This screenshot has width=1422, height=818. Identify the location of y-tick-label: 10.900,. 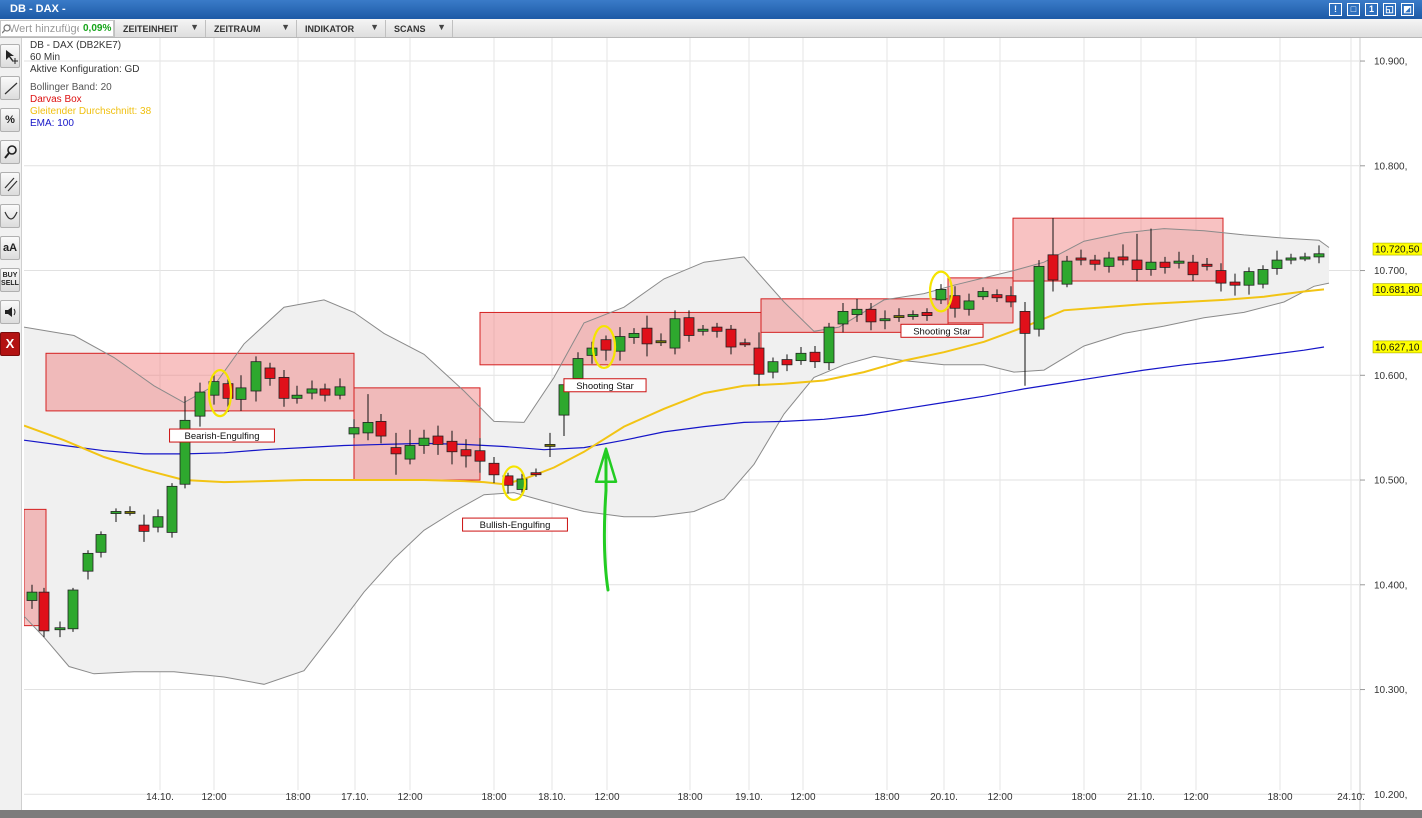
(1390, 62).